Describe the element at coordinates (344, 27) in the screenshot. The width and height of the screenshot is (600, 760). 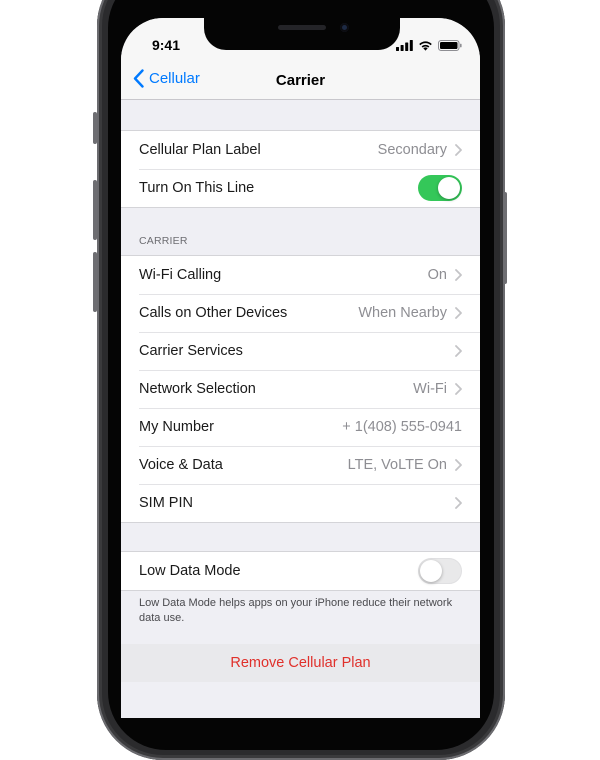
I see `front-camera` at that location.